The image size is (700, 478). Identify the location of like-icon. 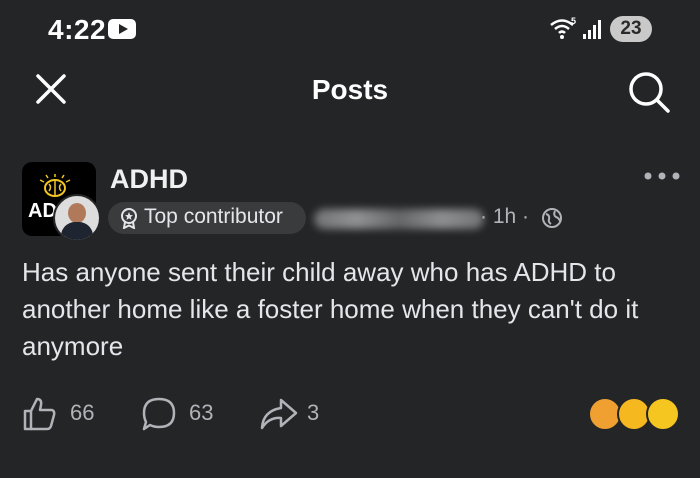
(40, 414).